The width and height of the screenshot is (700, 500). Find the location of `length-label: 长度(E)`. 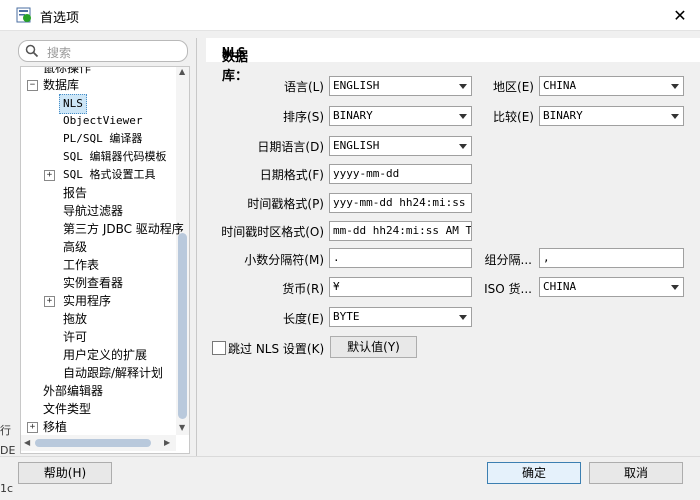

length-label: 长度(E) is located at coordinates (303, 319).